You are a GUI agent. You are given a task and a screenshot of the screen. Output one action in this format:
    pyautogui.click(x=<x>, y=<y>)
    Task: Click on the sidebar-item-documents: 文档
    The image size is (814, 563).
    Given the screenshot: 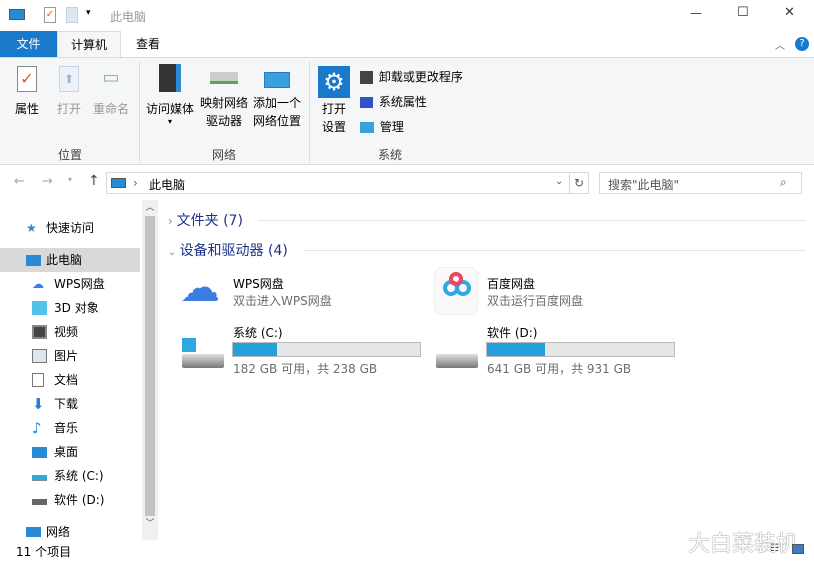 What is the action you would take?
    pyautogui.click(x=70, y=380)
    